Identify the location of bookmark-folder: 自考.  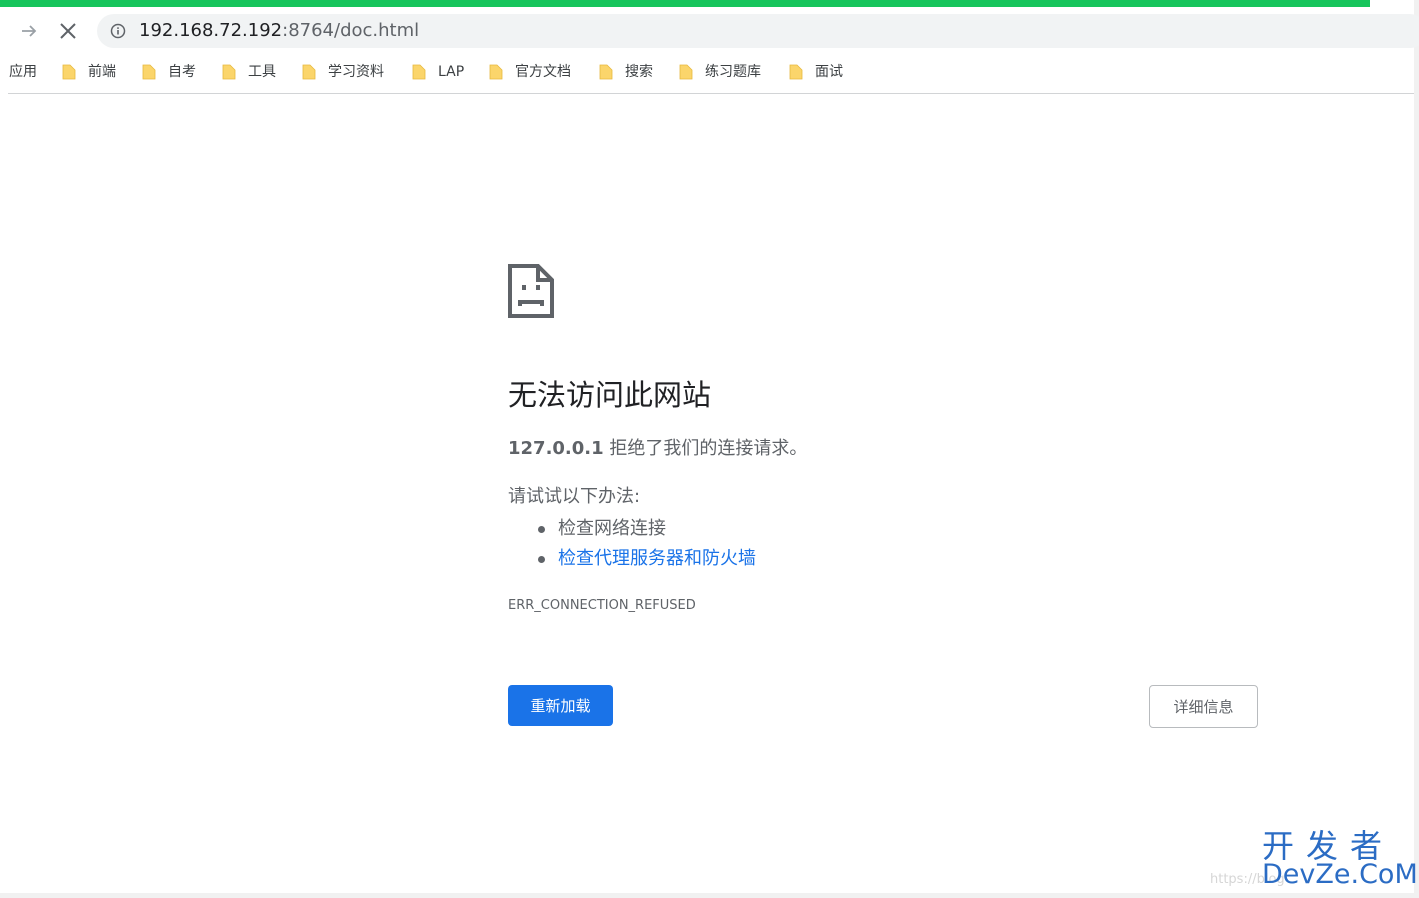
(169, 72).